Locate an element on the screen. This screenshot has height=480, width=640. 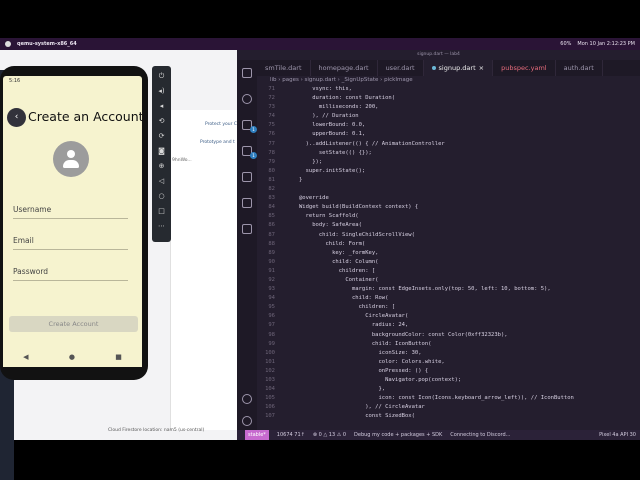
code-line: 89 key: _formKey, is located at coordinates (448, 253).